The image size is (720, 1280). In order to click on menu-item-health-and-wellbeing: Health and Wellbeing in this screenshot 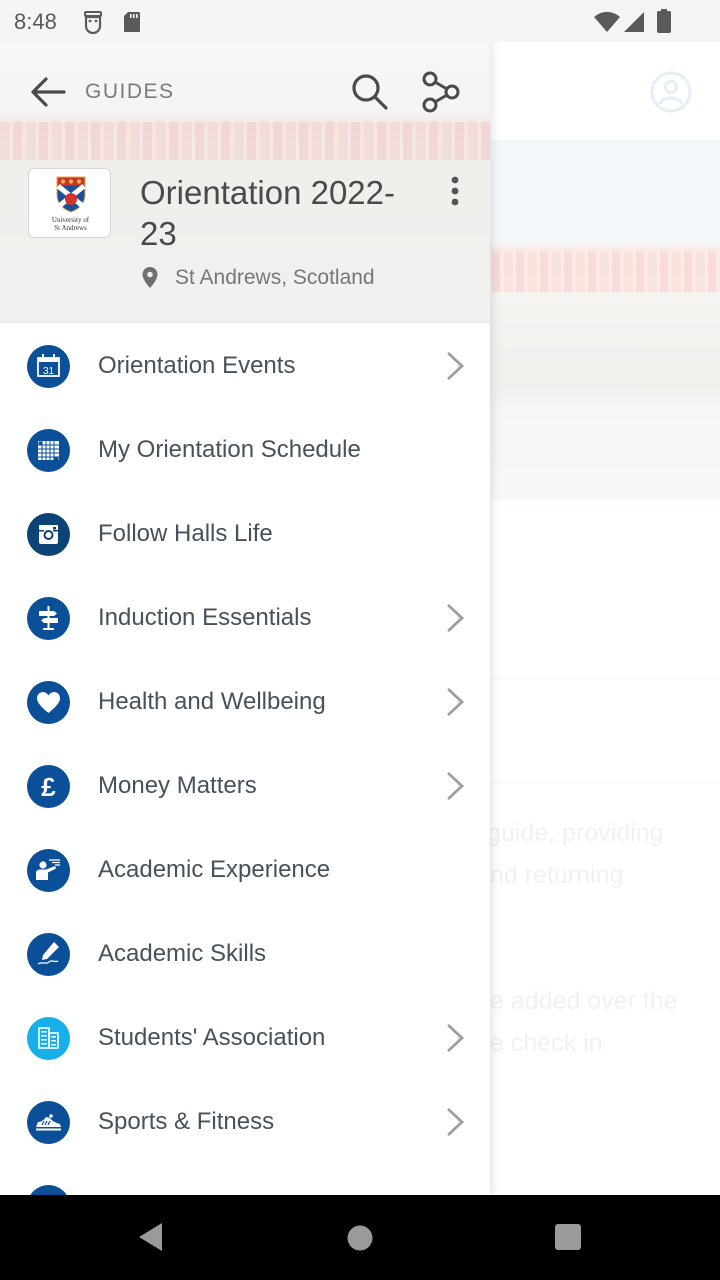, I will do `click(245, 702)`.